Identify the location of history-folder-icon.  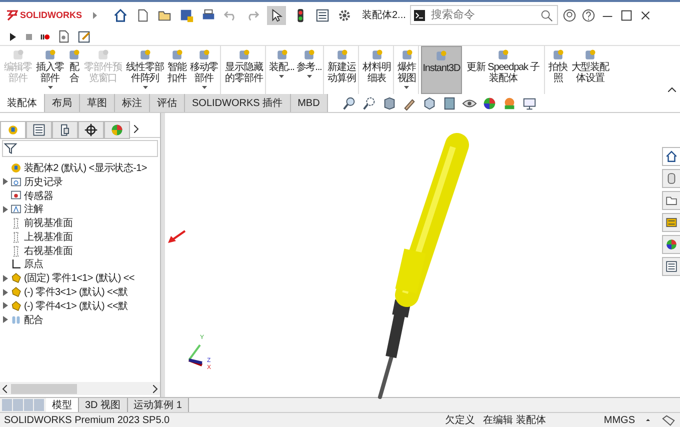
(16, 182).